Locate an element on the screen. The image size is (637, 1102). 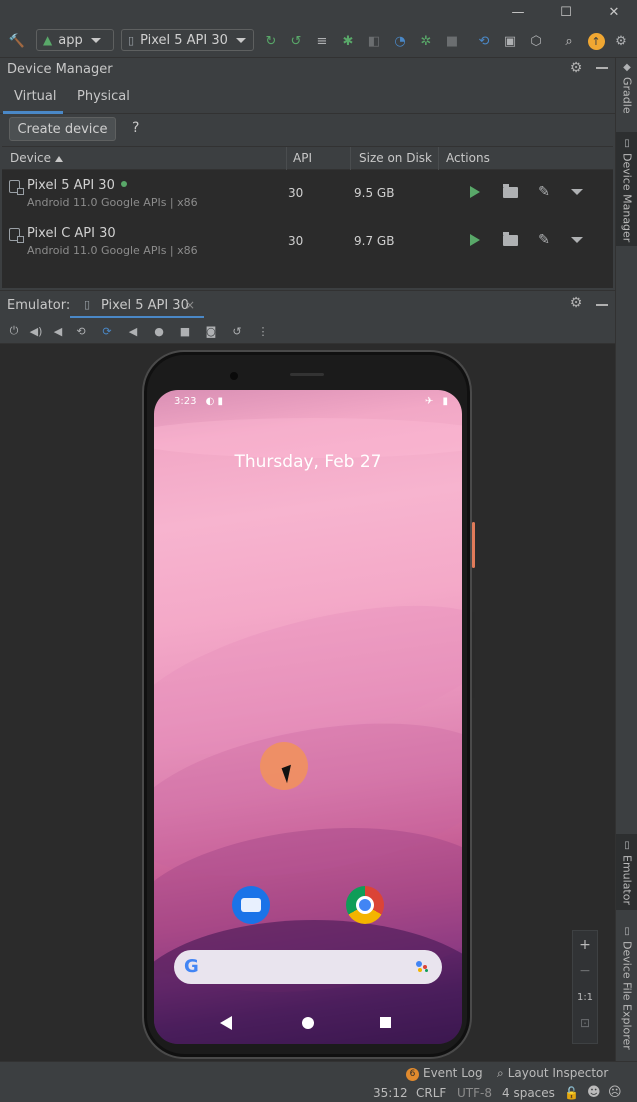
nav-back-icon is located at coordinates (226, 1023).